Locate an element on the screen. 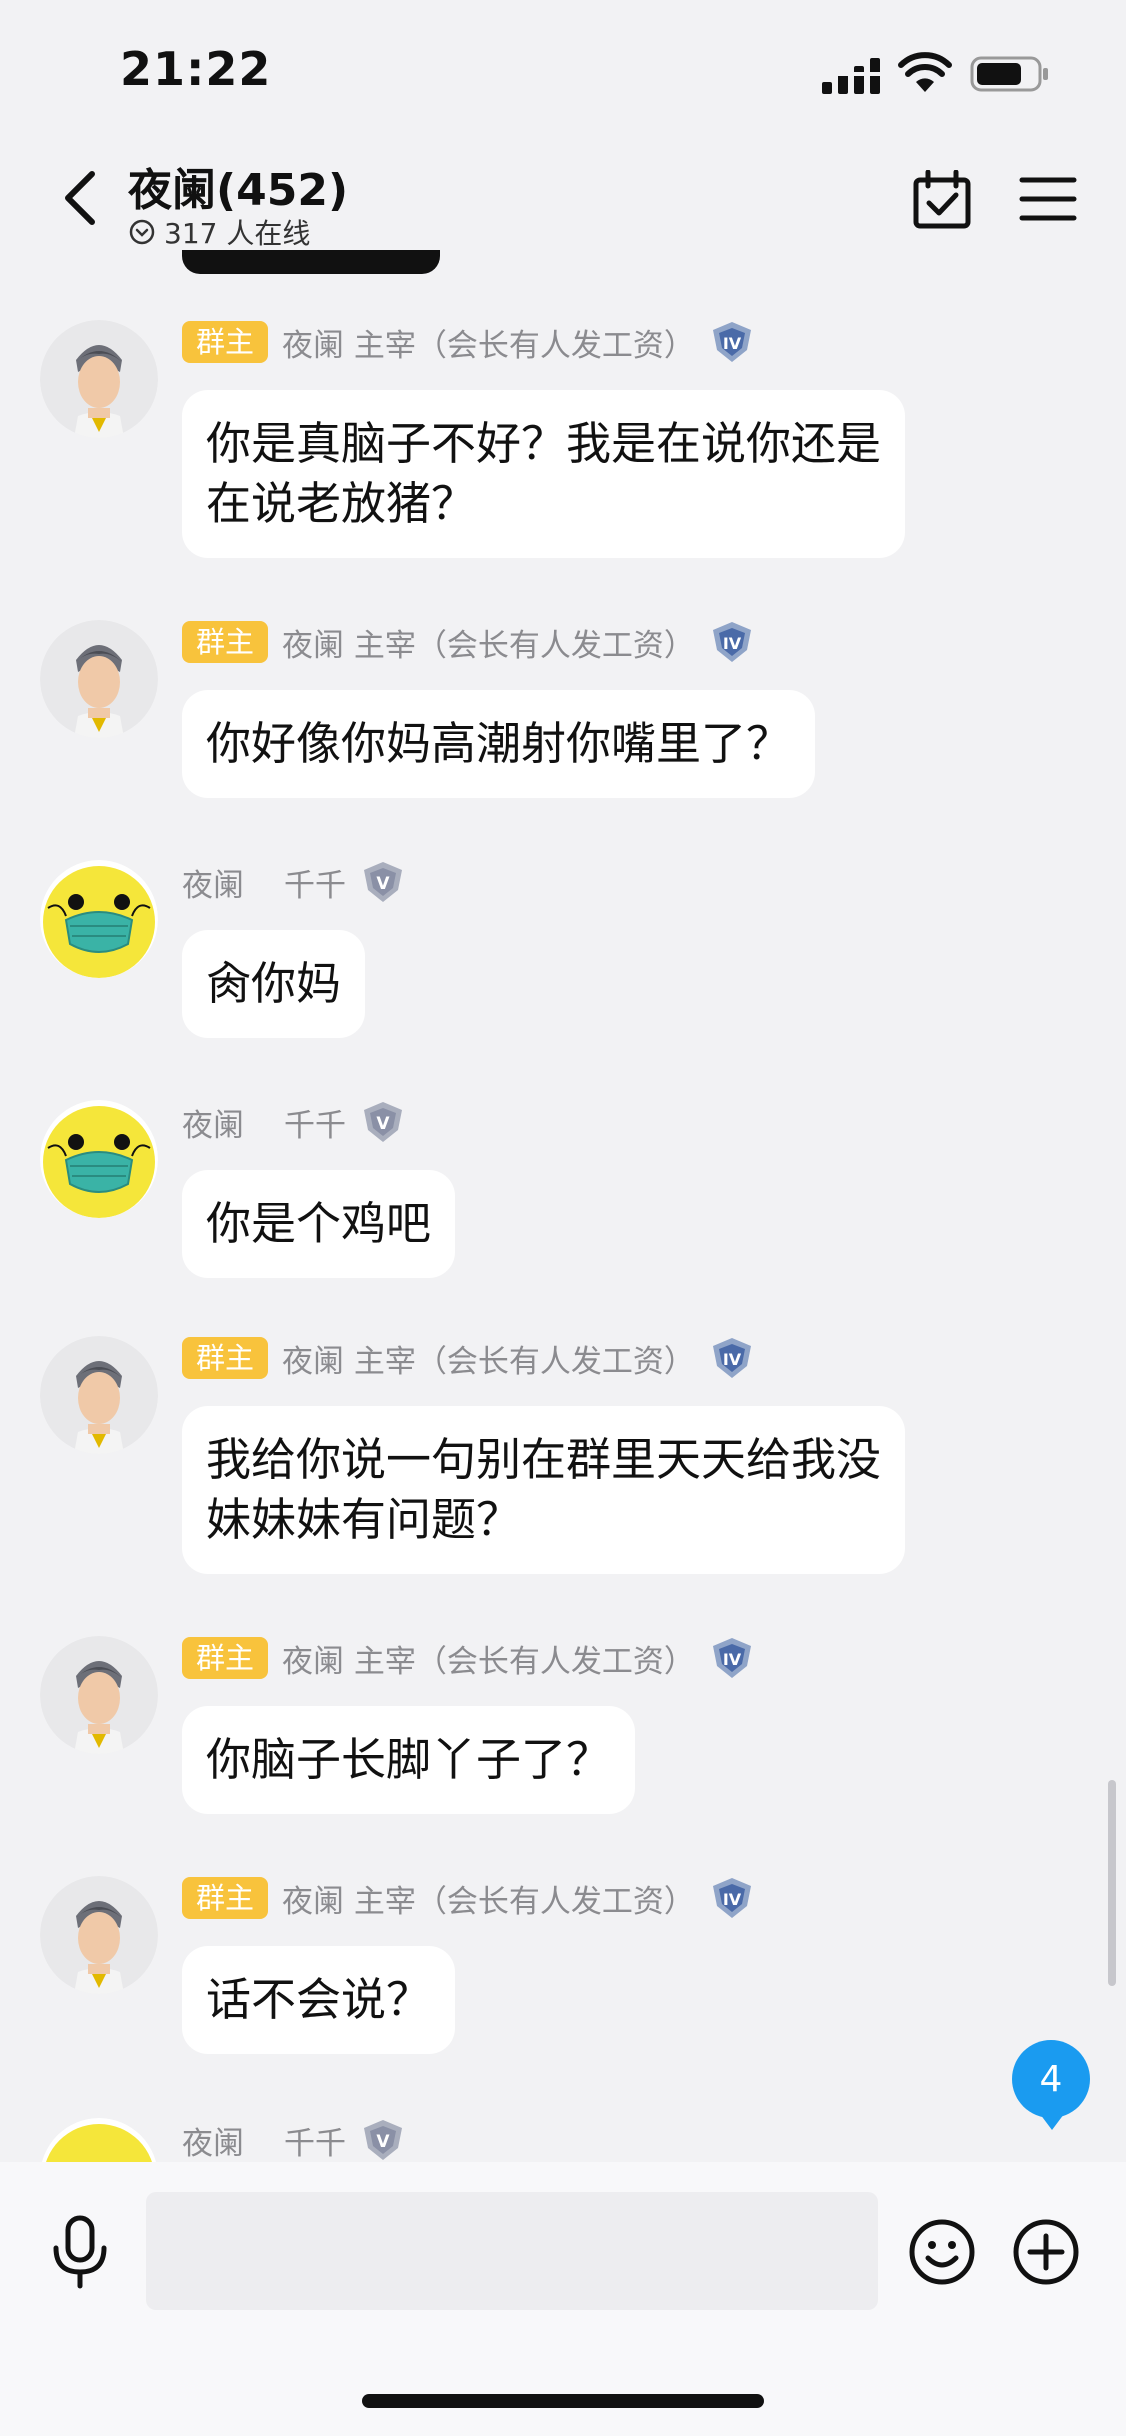  scrollbar-thumb is located at coordinates (1112, 1883).